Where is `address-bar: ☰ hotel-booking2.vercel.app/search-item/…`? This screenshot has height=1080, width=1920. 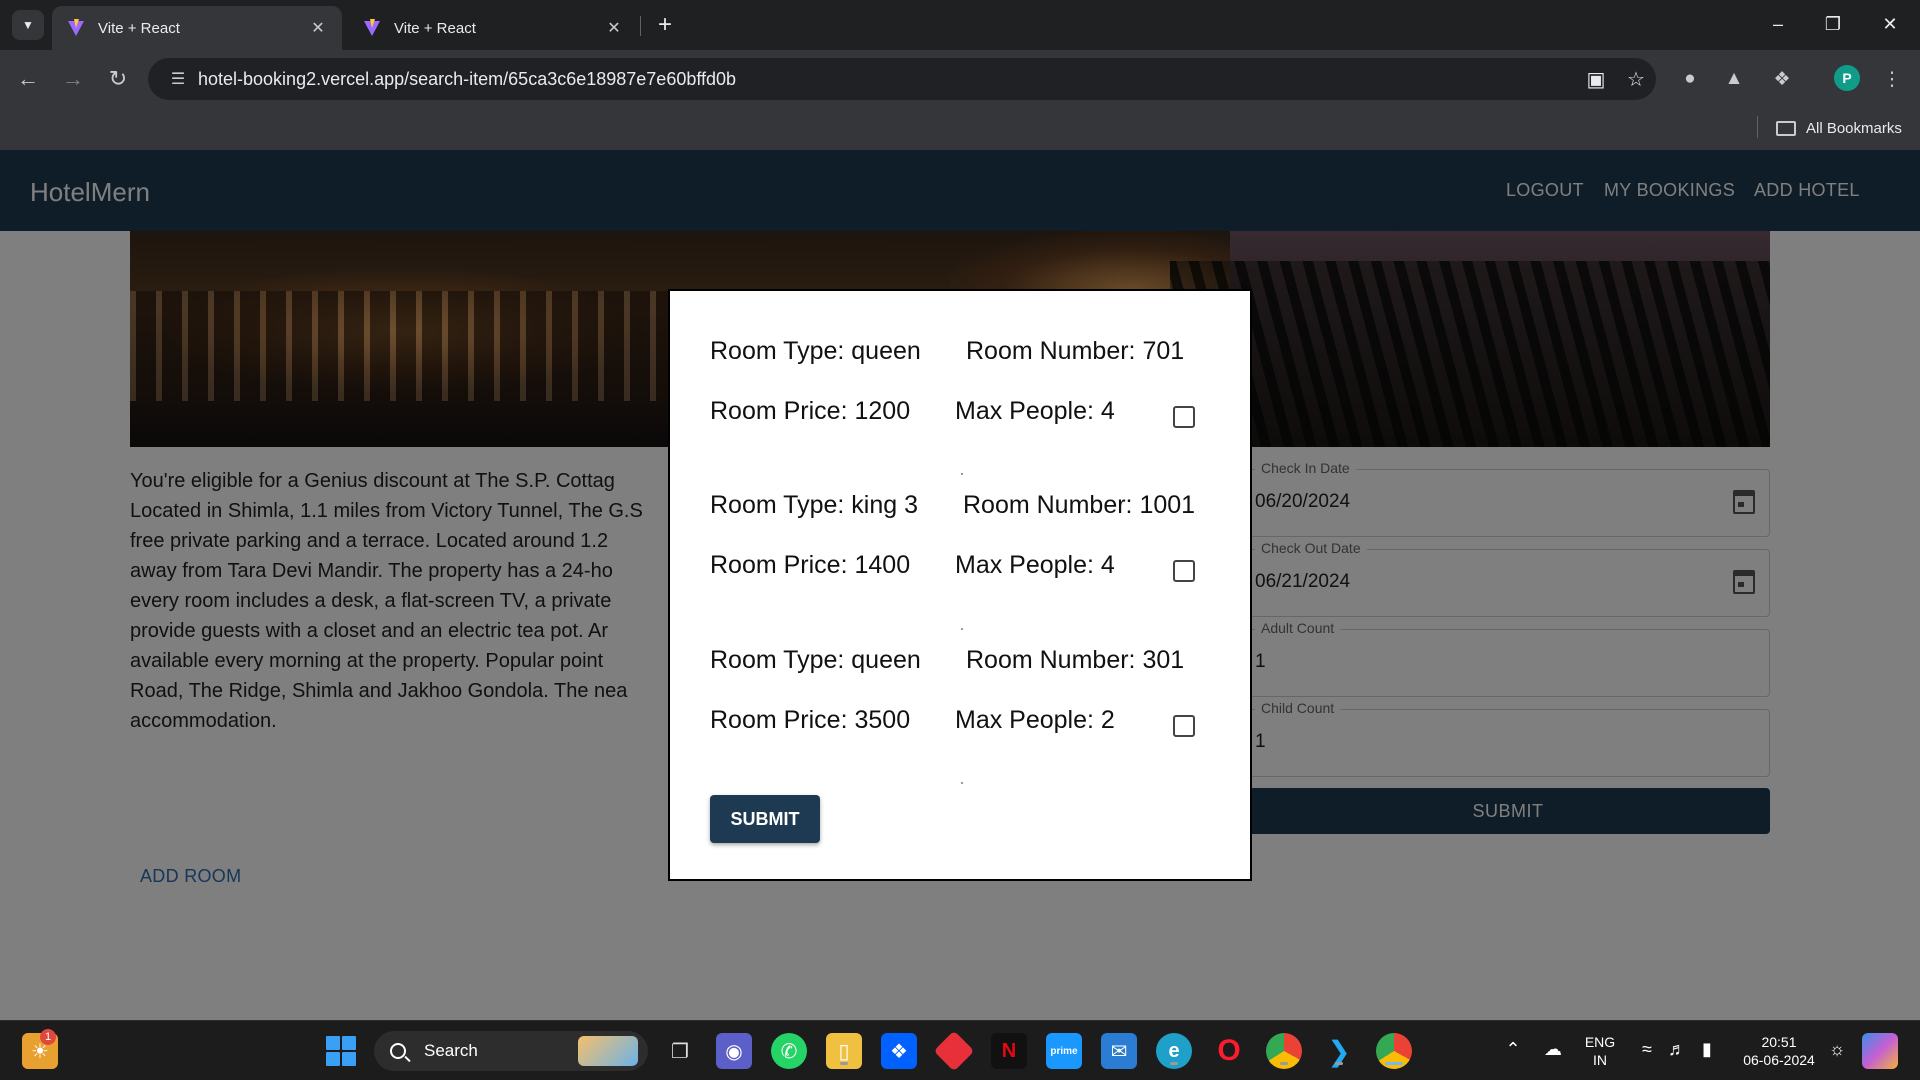 address-bar: ☰ hotel-booking2.vercel.app/search-item/… is located at coordinates (902, 79).